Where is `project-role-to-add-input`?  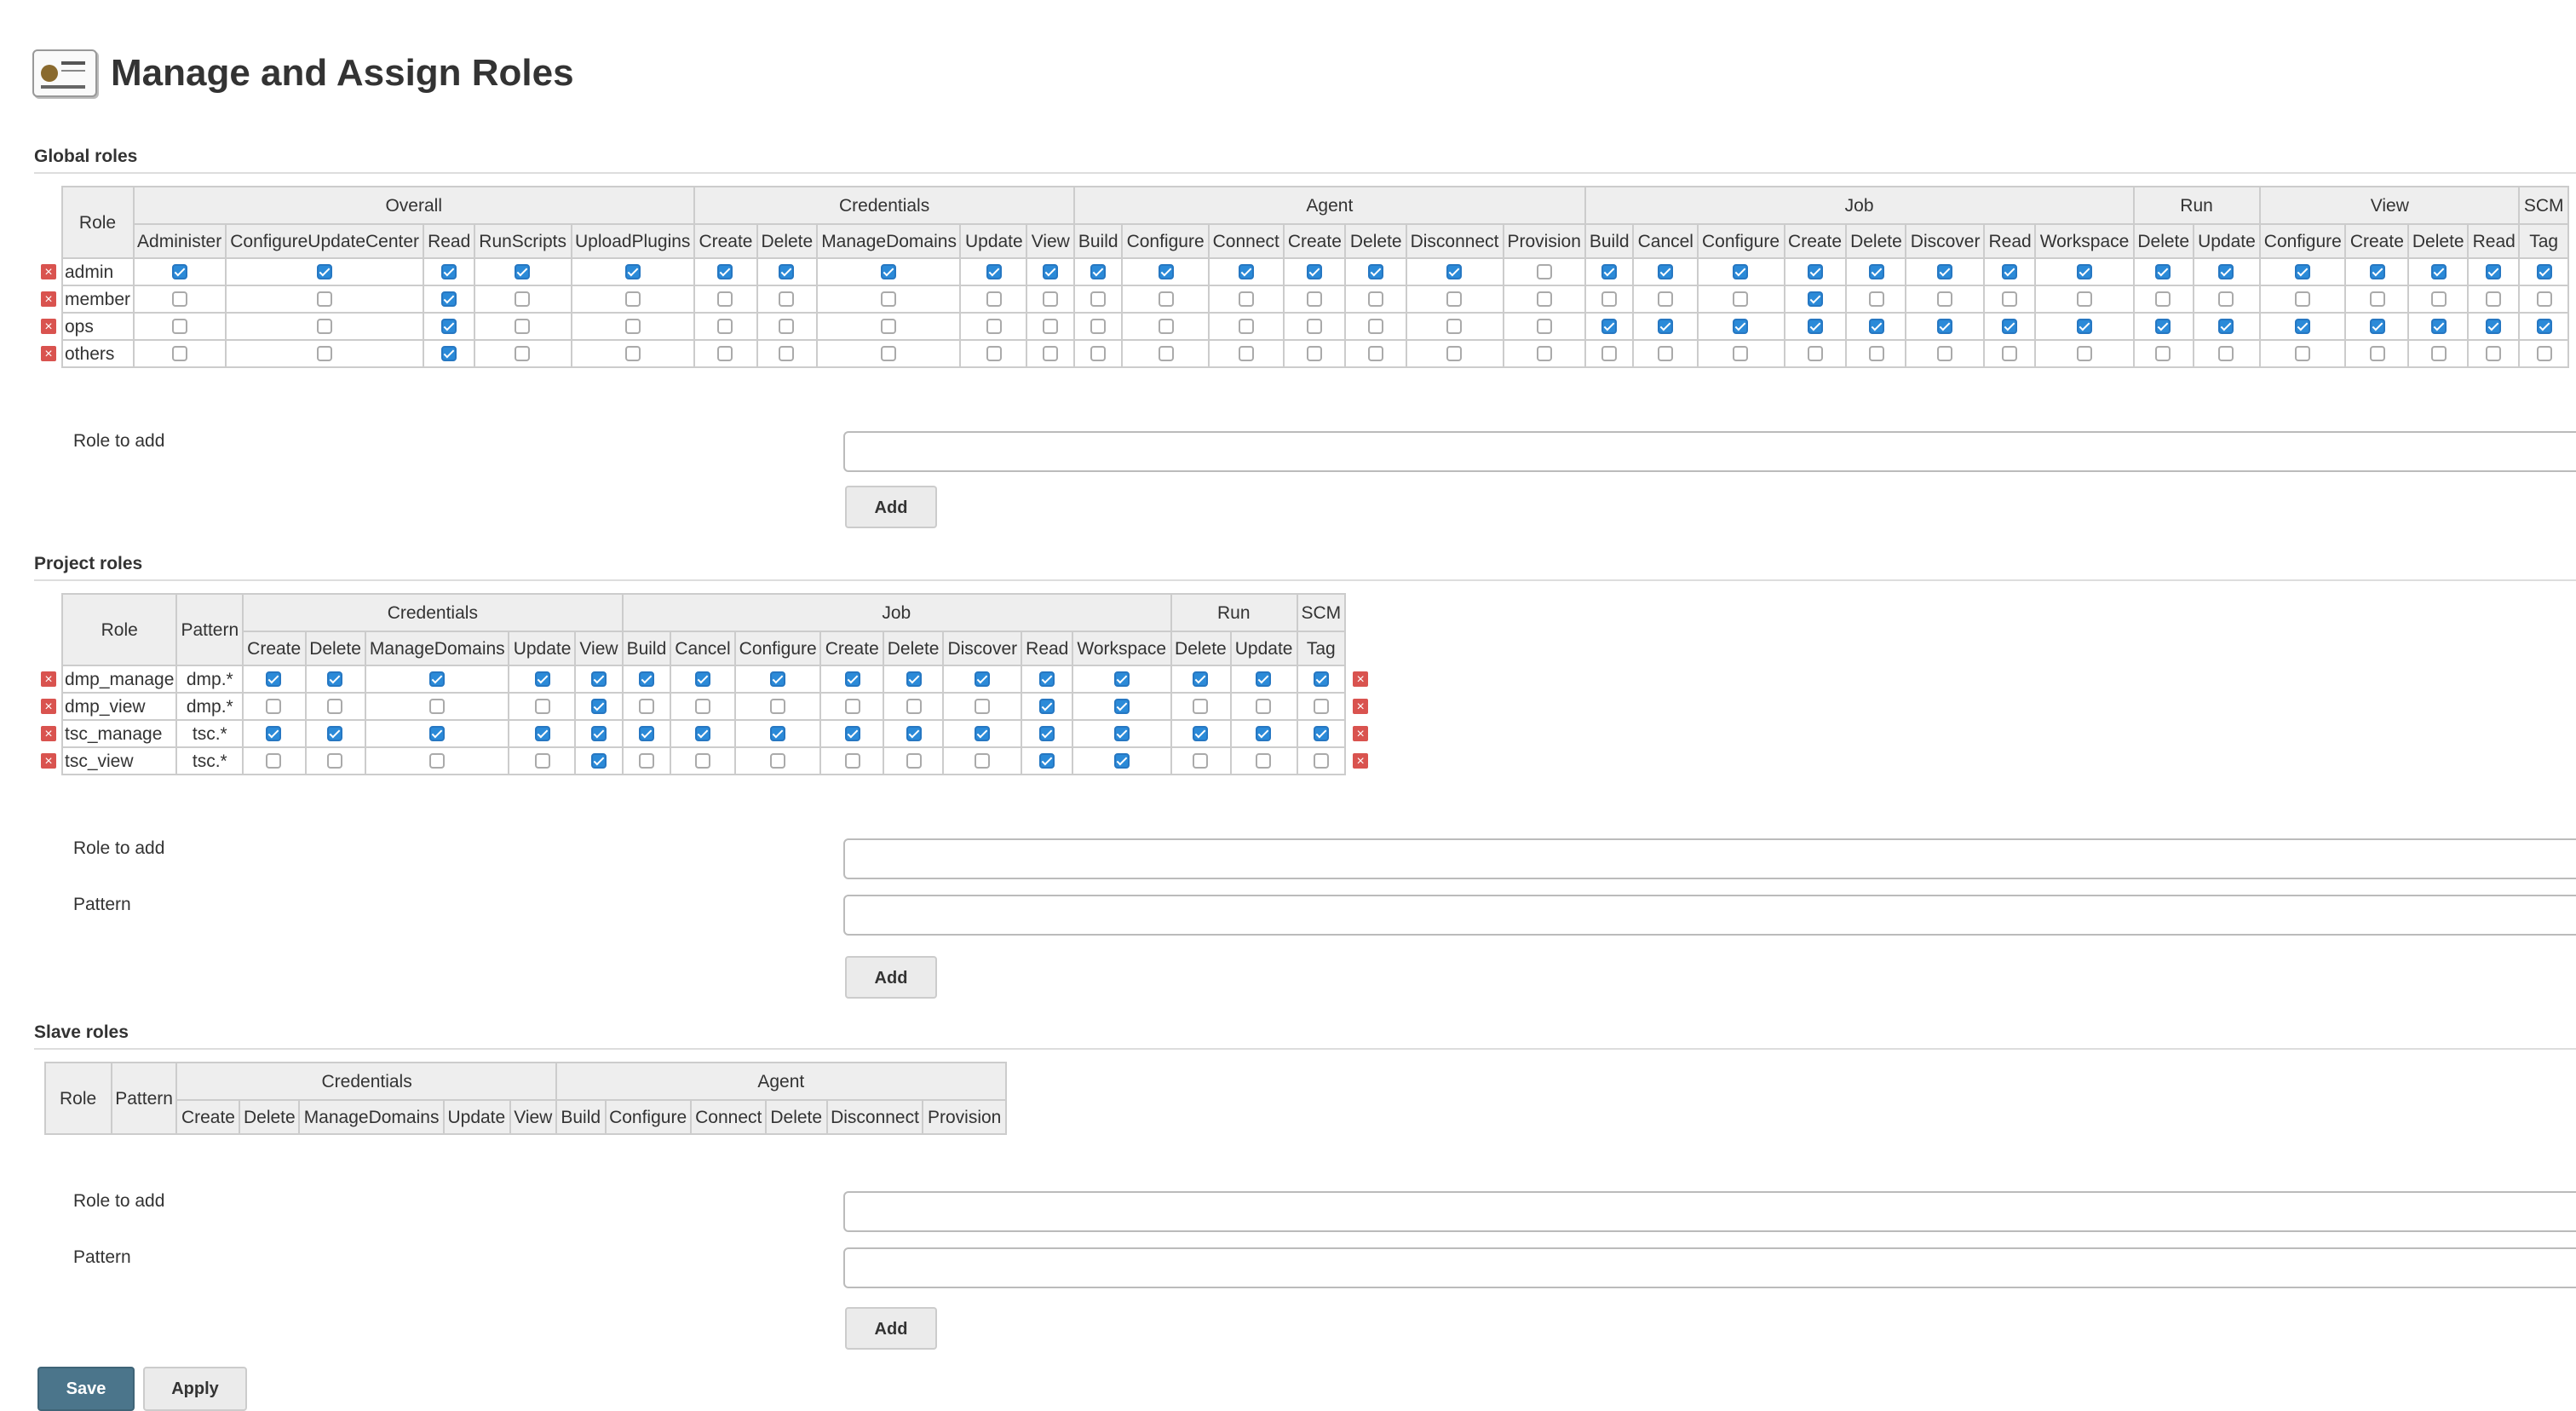 project-role-to-add-input is located at coordinates (1710, 858).